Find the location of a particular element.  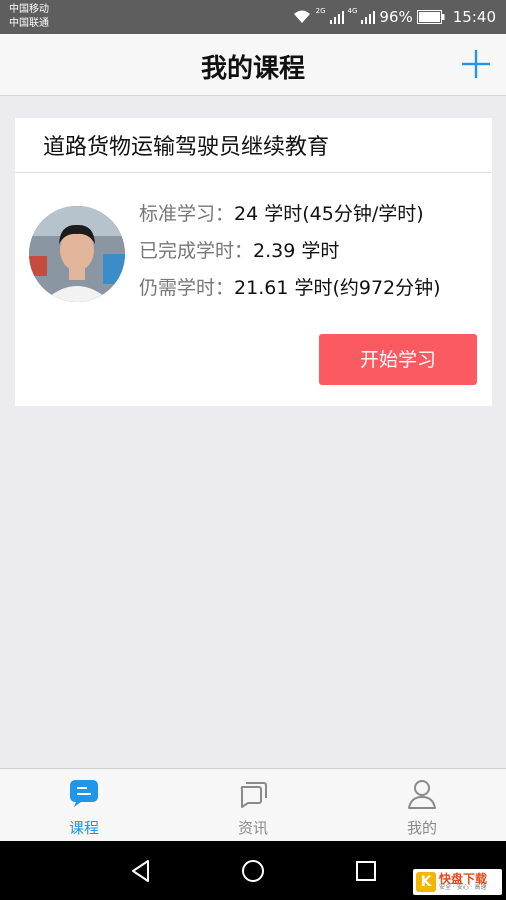

tab-mine-label: 我的 is located at coordinates (421, 828).